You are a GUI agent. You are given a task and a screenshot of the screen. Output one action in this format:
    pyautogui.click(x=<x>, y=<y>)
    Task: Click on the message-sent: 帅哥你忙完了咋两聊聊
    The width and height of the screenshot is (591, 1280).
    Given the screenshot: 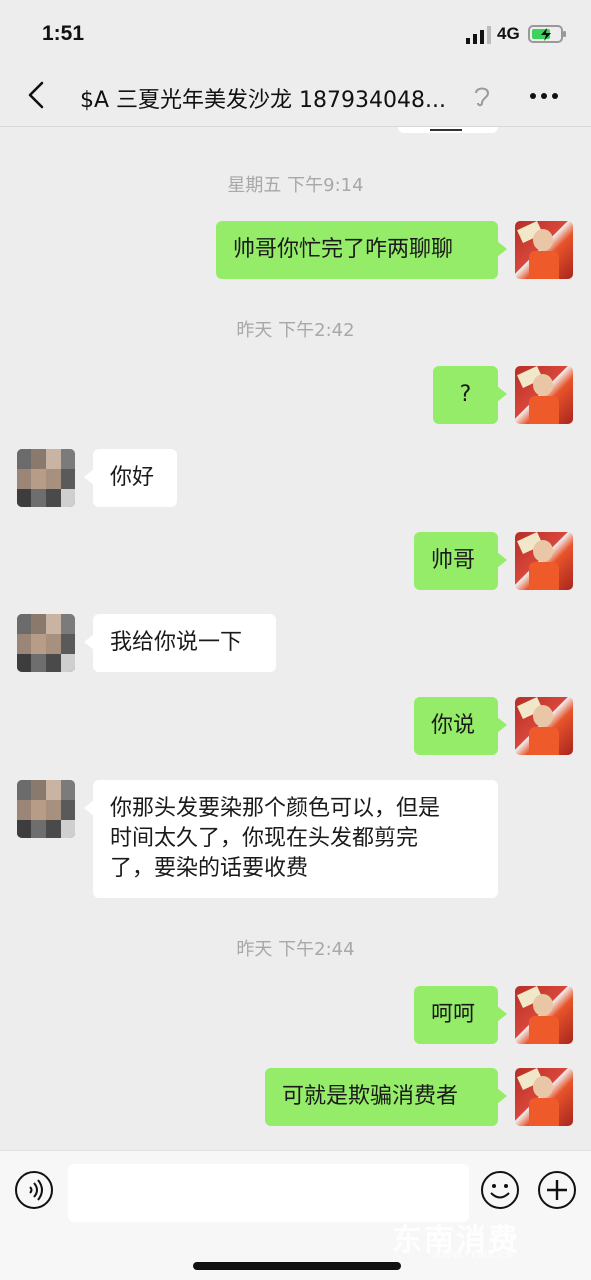 What is the action you would take?
    pyautogui.click(x=361, y=250)
    